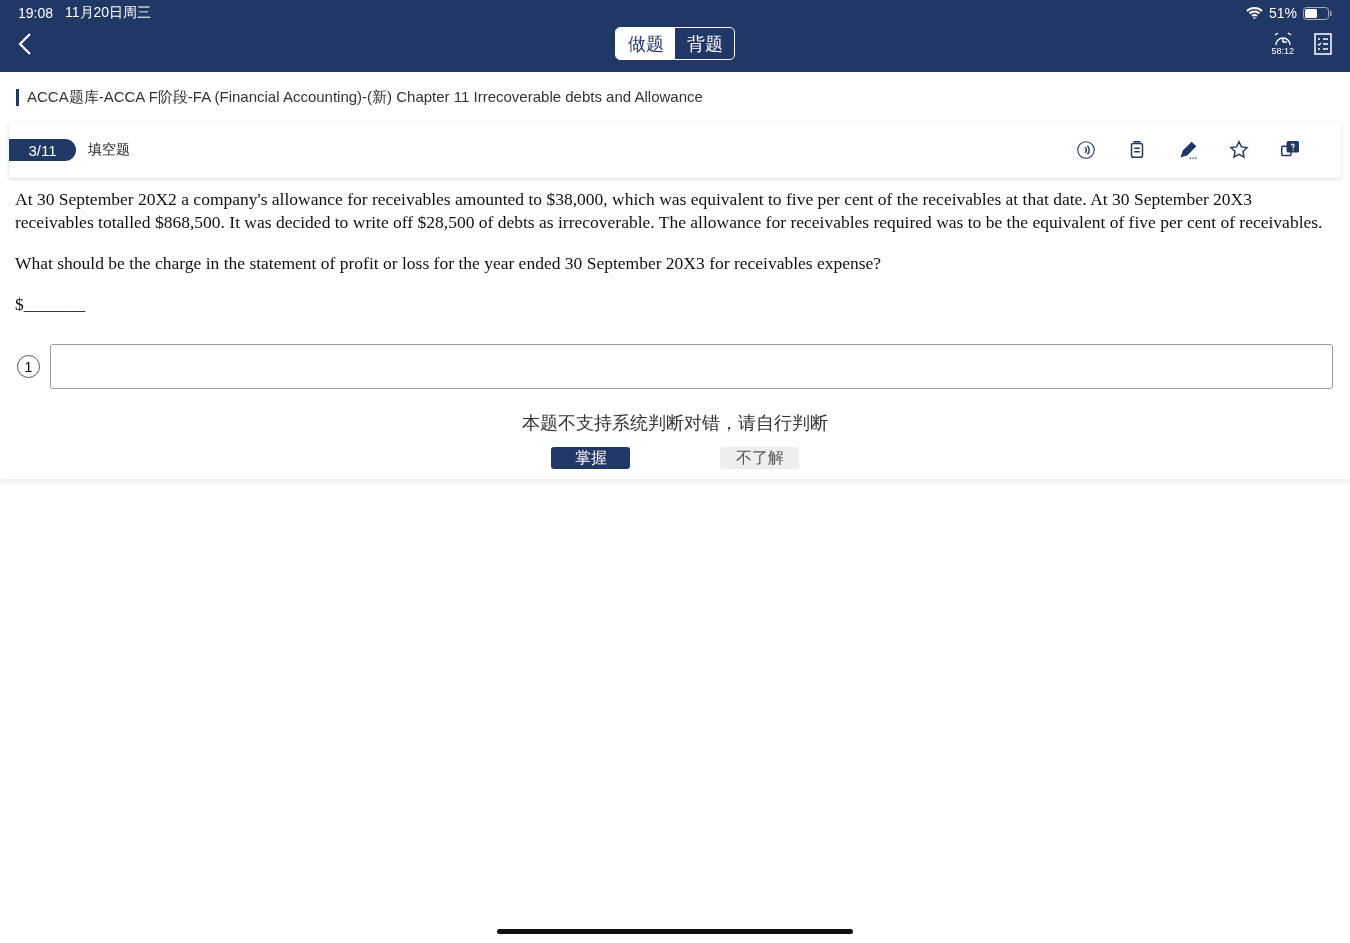 The height and width of the screenshot is (943, 1350). I want to click on wifi-icon, so click(1254, 13).